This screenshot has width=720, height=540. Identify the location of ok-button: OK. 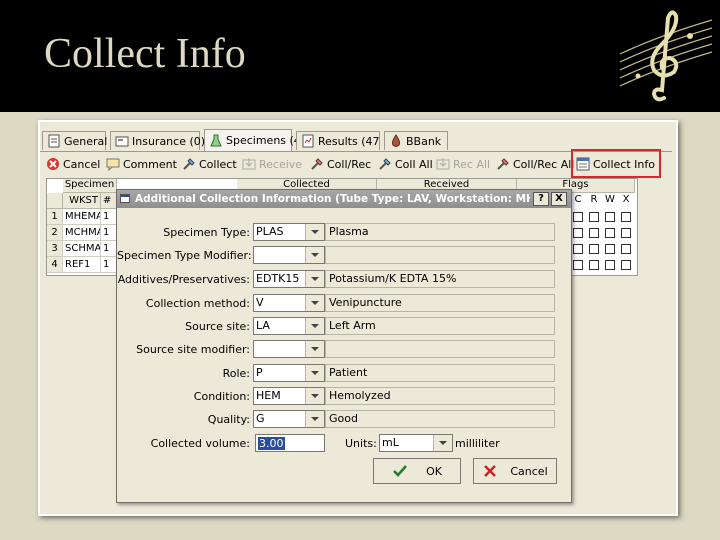
(417, 471).